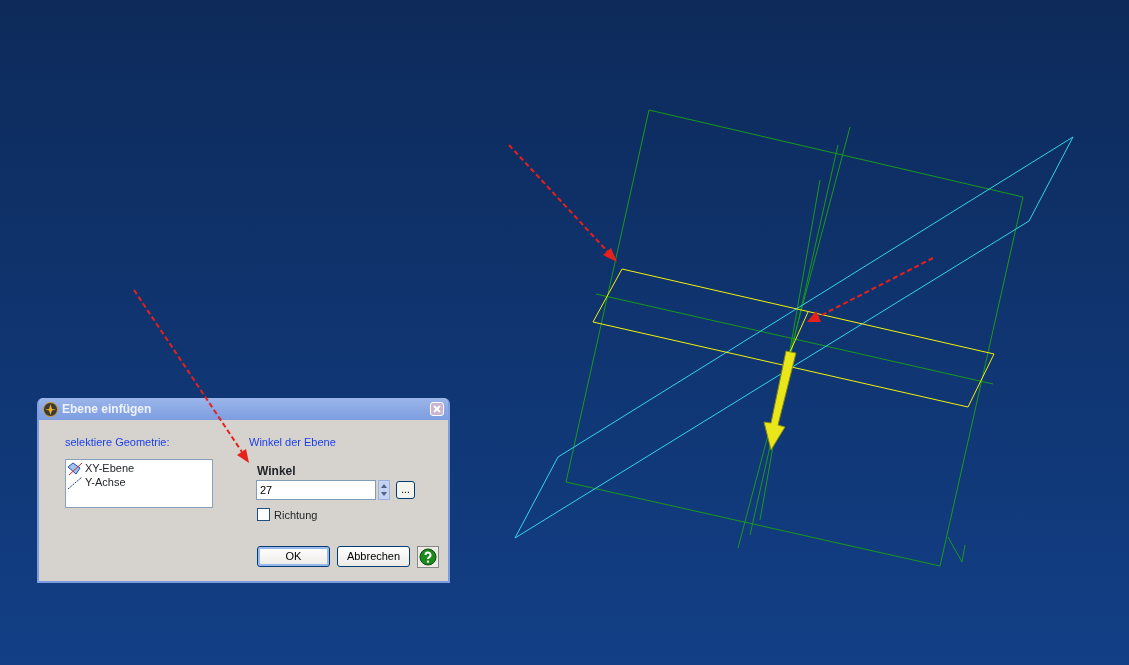  Describe the element at coordinates (293, 556) in the screenshot. I see `ok-button: OK` at that location.